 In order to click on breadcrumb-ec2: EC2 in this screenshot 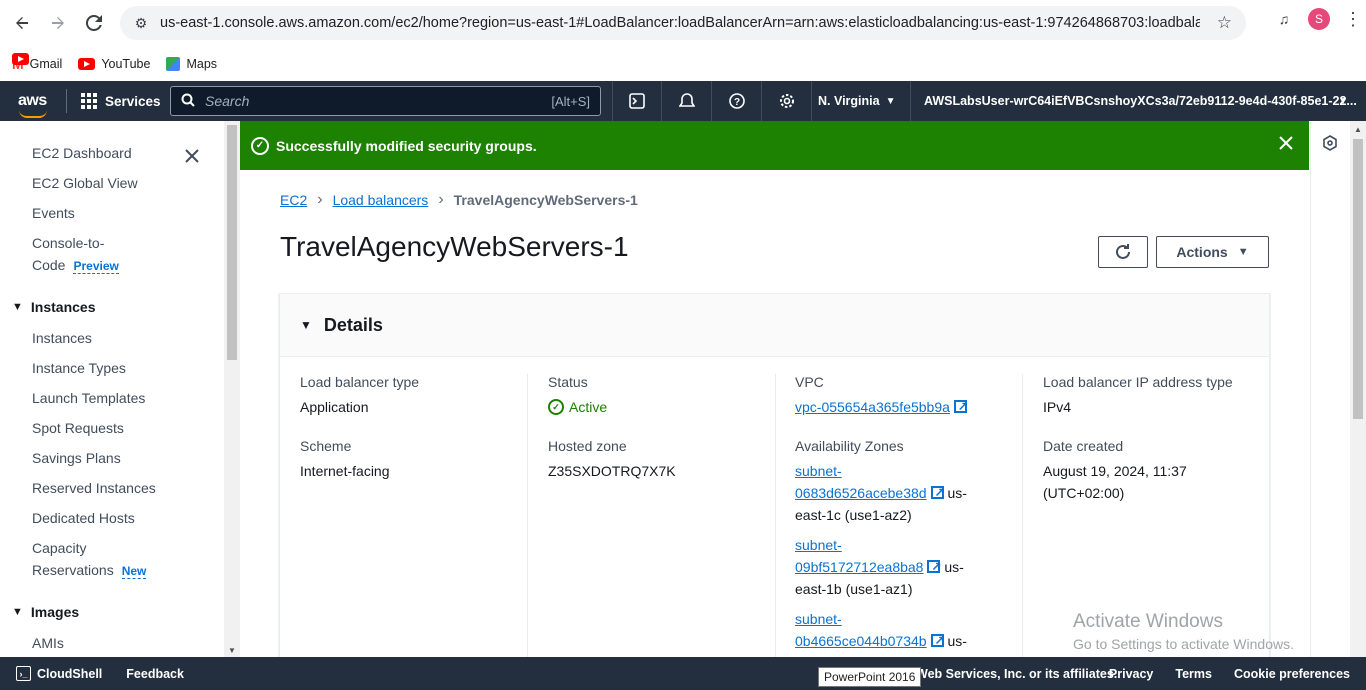, I will do `click(293, 200)`.